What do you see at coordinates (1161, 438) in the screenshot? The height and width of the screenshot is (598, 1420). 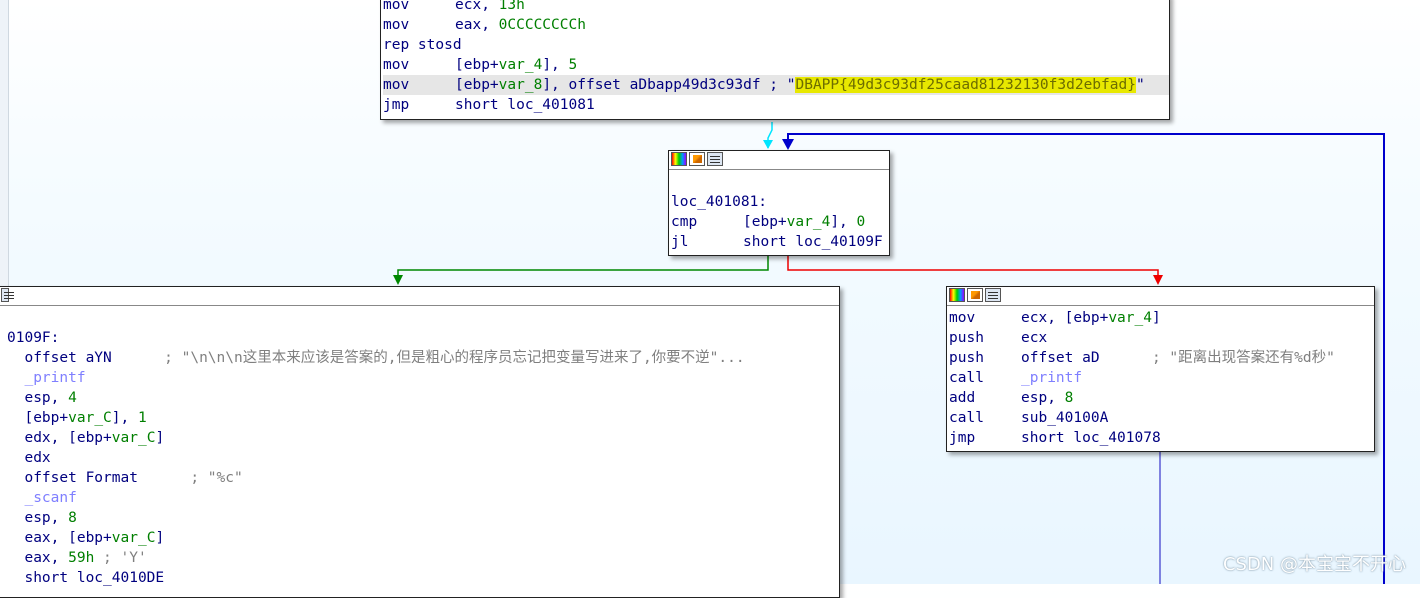 I see `asm-line: jmp short loc_401078` at bounding box center [1161, 438].